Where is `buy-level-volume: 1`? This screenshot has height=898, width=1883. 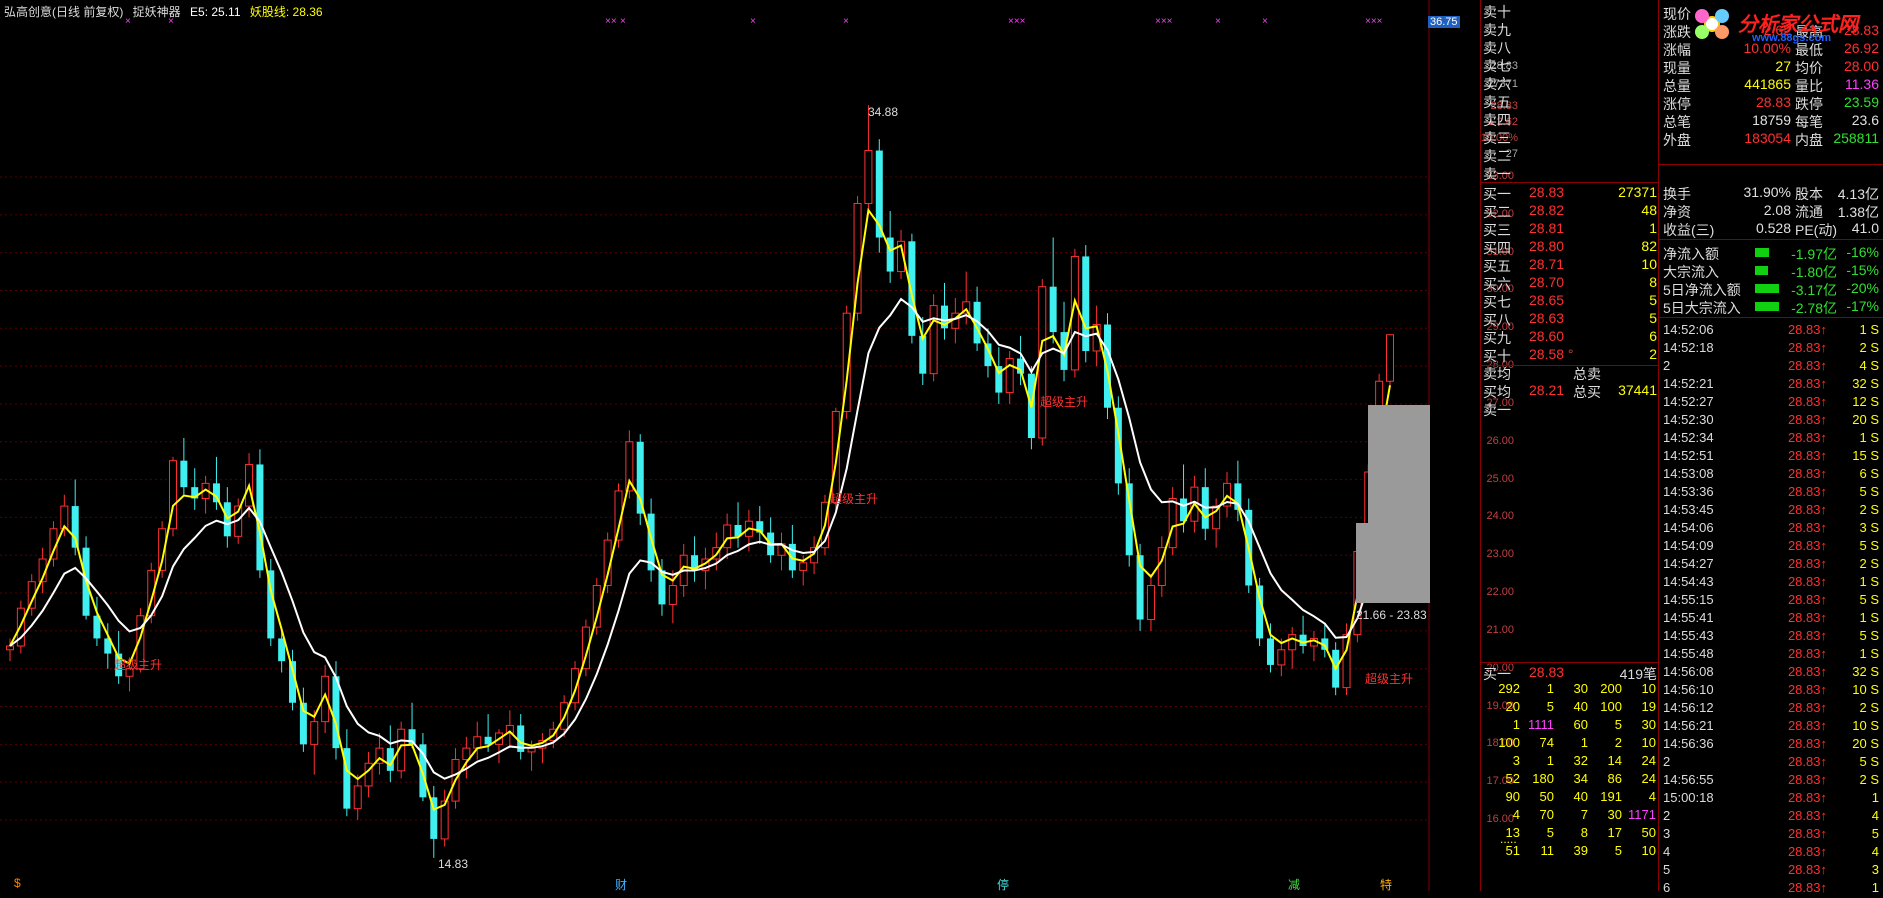 buy-level-volume: 1 is located at coordinates (1653, 228).